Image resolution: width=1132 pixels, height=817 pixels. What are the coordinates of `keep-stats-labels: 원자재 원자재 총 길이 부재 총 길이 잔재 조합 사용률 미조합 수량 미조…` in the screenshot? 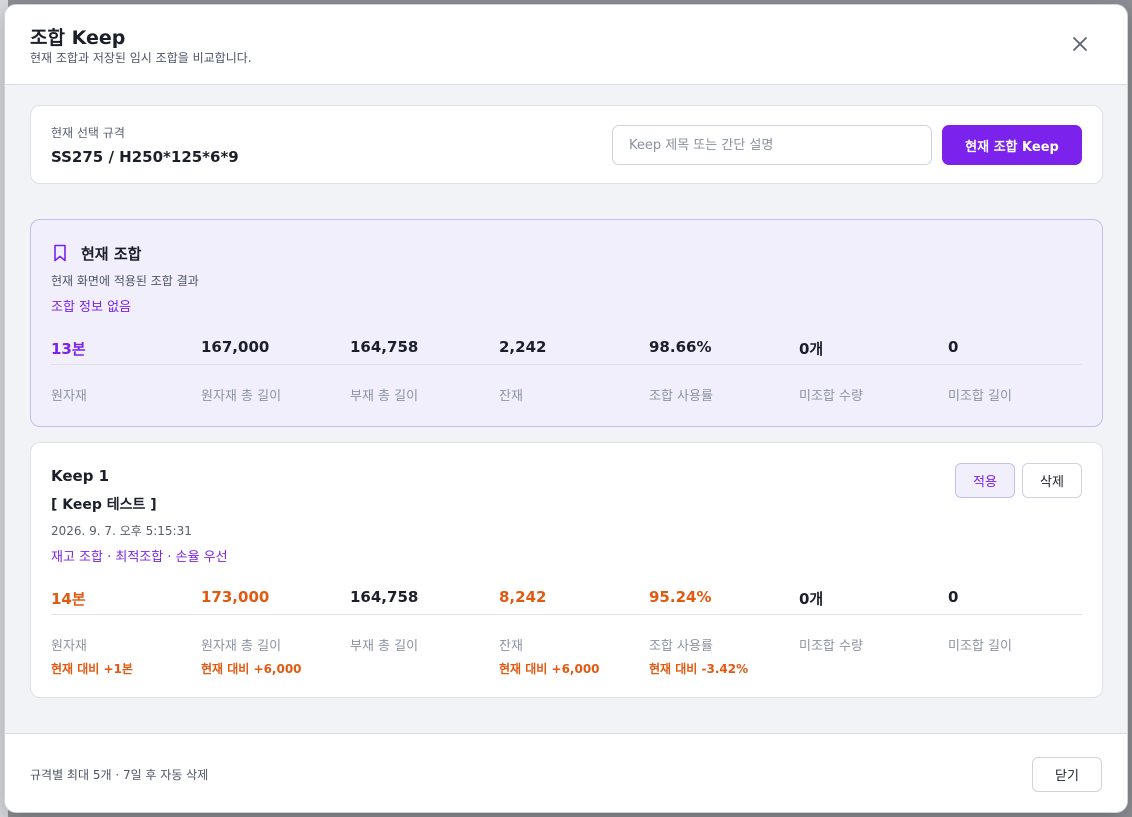 It's located at (566, 644).